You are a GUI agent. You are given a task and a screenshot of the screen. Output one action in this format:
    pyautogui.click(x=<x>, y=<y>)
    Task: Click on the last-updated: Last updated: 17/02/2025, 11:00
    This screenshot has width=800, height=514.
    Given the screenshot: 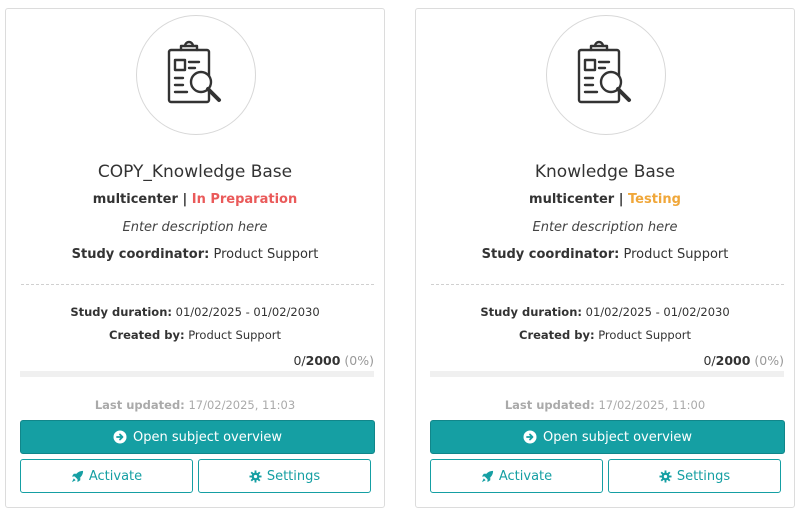 What is the action you would take?
    pyautogui.click(x=605, y=405)
    